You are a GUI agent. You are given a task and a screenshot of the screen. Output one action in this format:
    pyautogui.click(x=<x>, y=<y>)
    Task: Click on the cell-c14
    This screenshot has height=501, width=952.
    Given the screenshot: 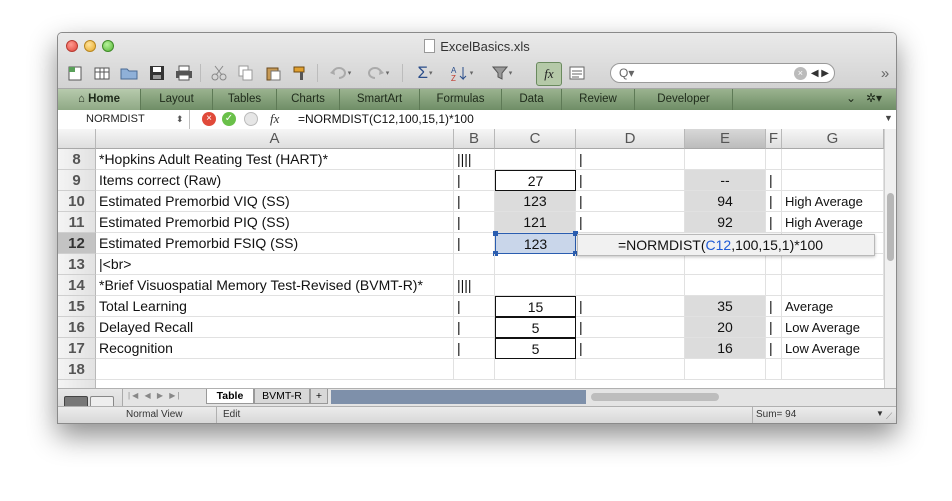 What is the action you would take?
    pyautogui.click(x=535, y=285)
    